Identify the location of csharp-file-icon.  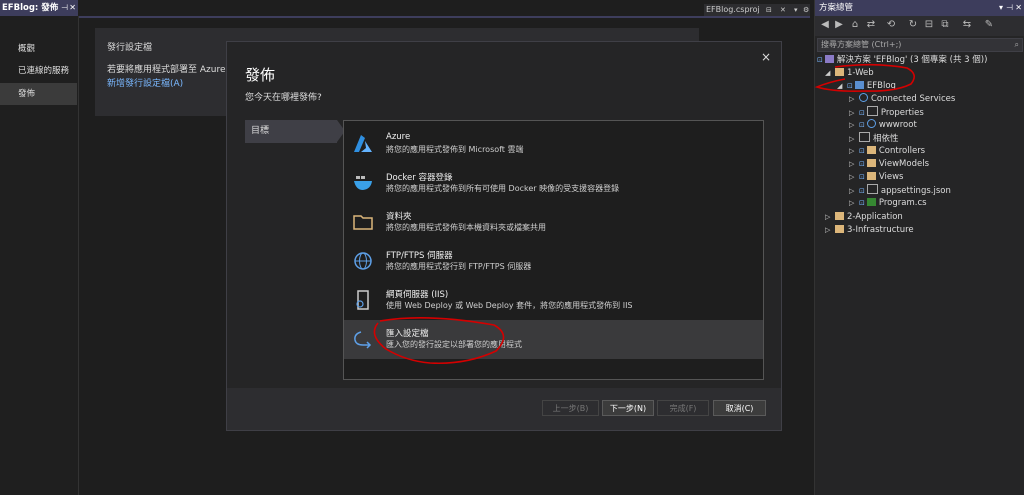
(871, 202).